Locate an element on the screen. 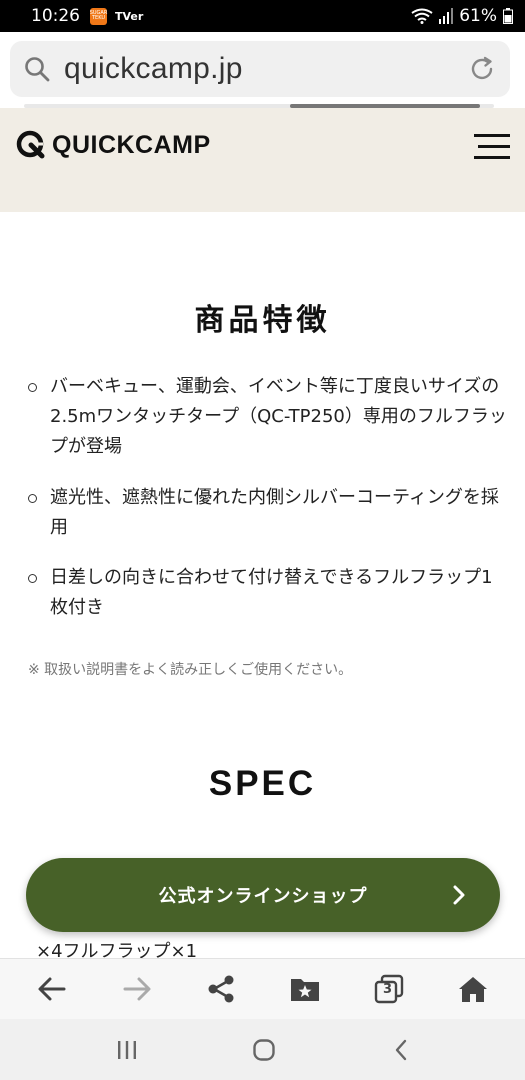 The width and height of the screenshot is (525, 1080). reload-icon is located at coordinates (482, 69).